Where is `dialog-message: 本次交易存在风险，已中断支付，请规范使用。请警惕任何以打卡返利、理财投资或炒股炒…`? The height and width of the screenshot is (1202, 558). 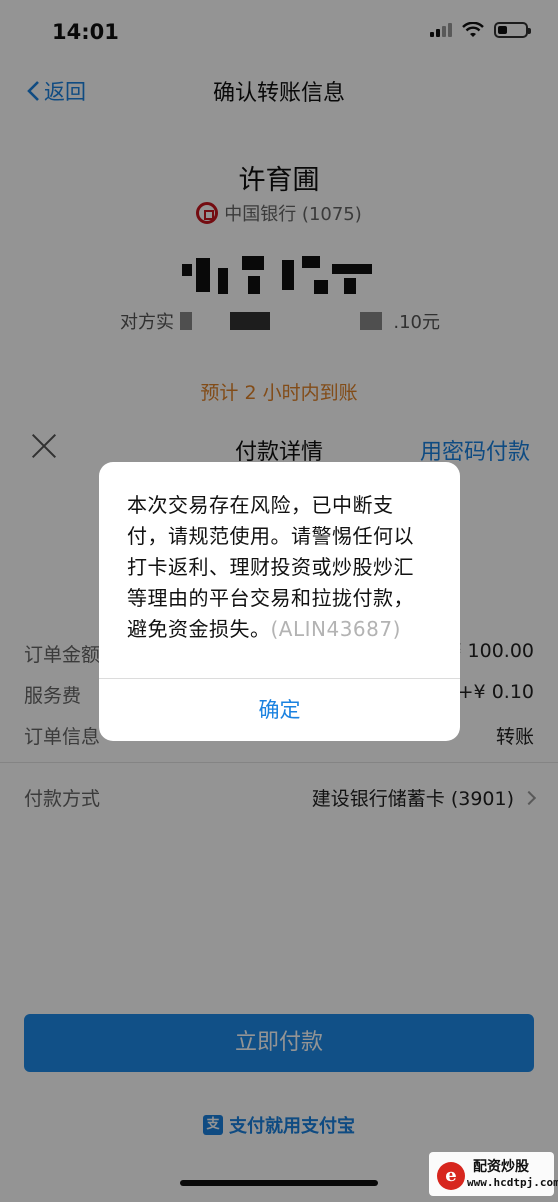 dialog-message: 本次交易存在风险，已中断支付，请规范使用。请警惕任何以打卡返利、理财投资或炒股炒… is located at coordinates (279, 567).